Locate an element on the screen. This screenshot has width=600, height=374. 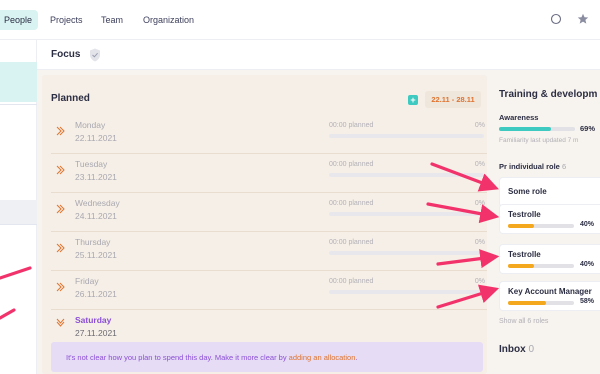
day-row-wednesday: Wednesday 24.11.2021 00:00 planned 0% is located at coordinates (269, 213).